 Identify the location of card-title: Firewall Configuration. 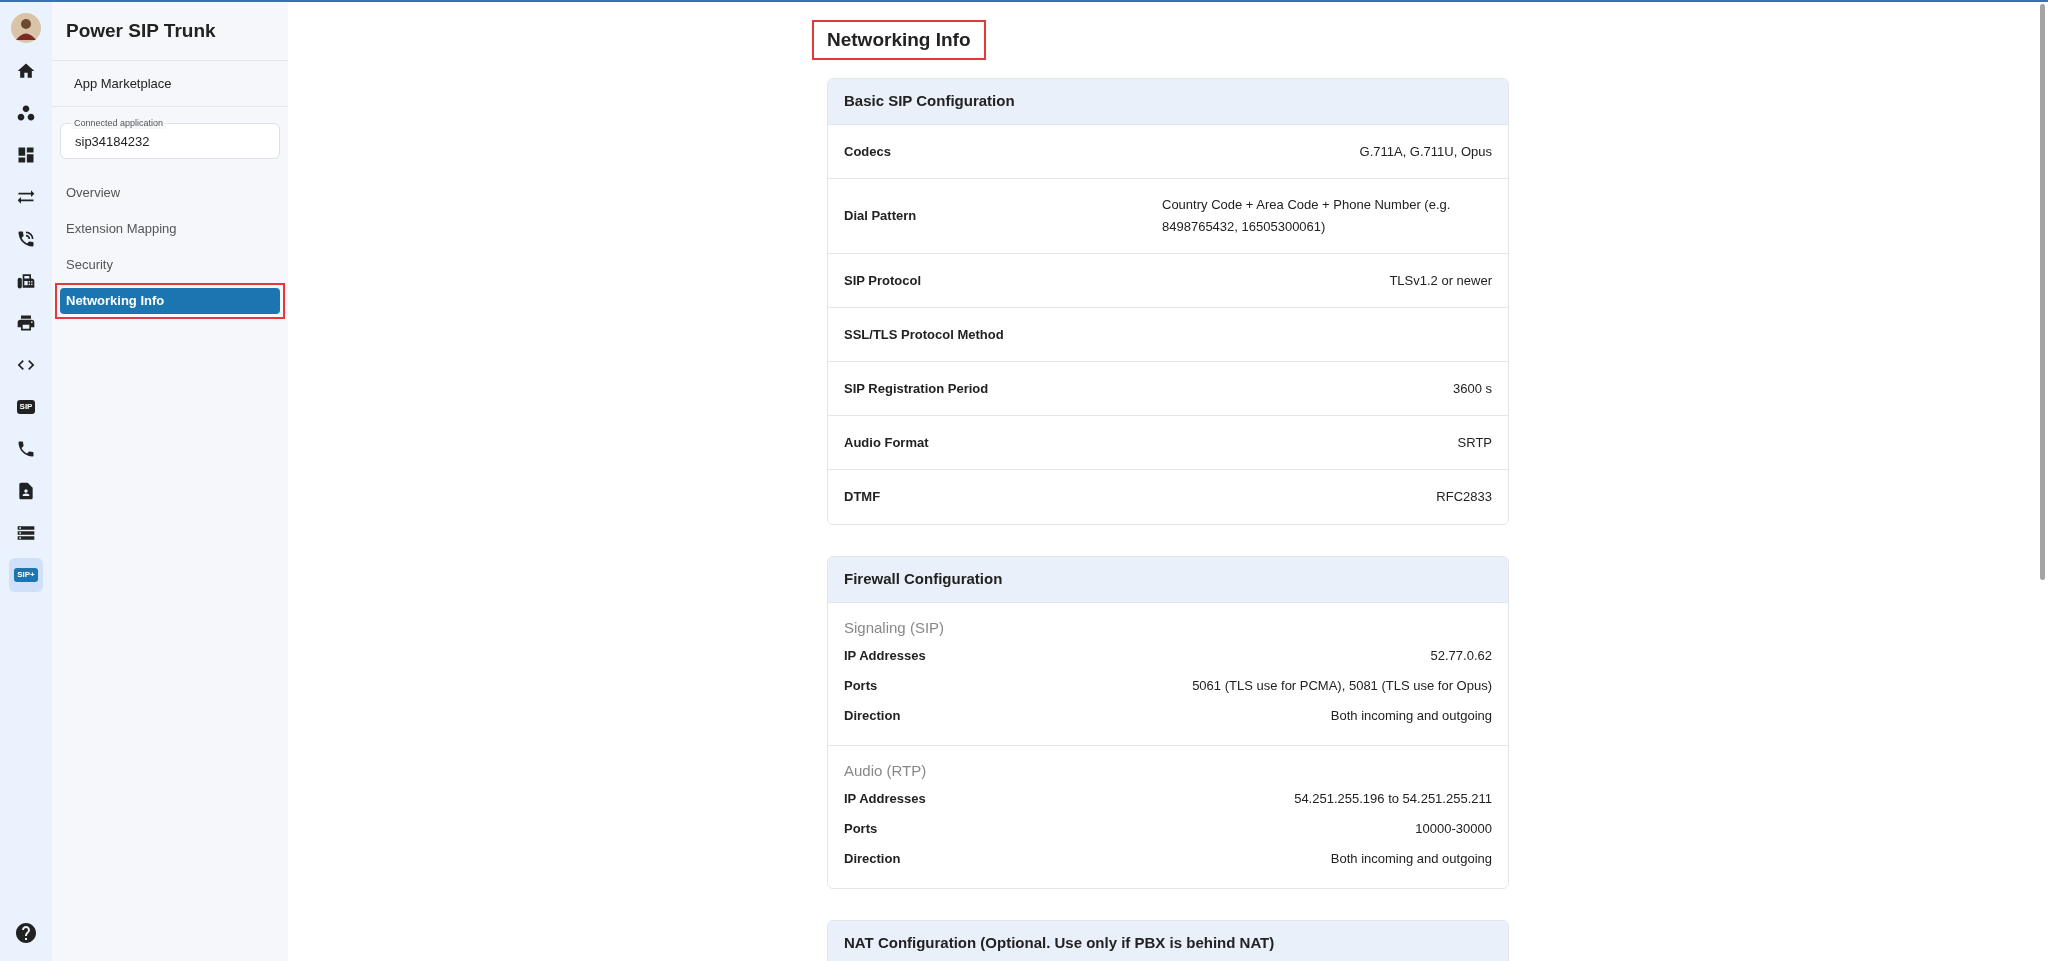
(923, 579).